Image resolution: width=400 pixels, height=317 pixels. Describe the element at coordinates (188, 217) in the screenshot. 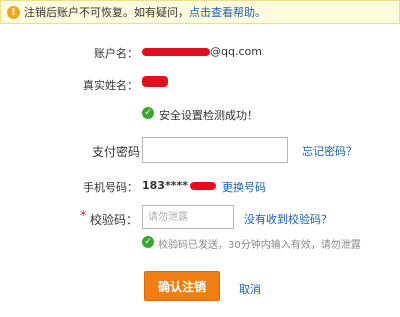

I see `verify-code-input` at that location.